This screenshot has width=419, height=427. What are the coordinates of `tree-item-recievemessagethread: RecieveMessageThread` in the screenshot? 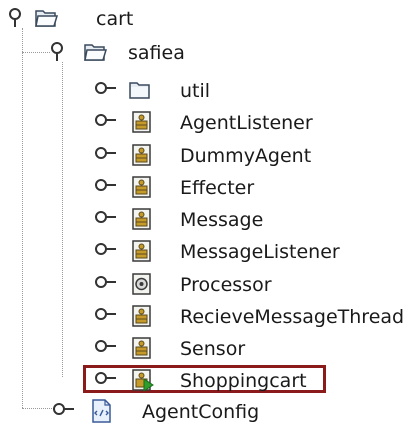 It's located at (209, 317).